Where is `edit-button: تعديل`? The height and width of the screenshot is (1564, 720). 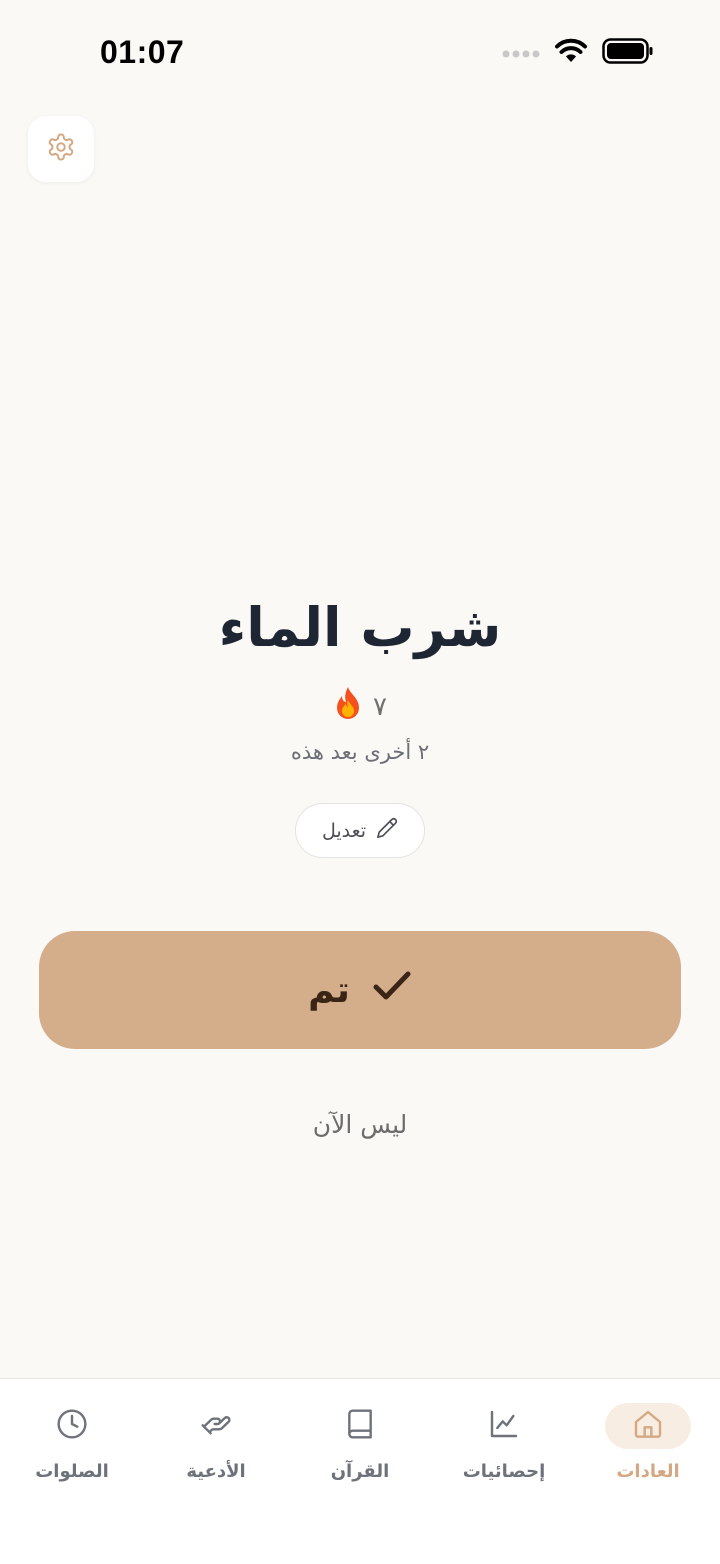
edit-button: تعديل is located at coordinates (360, 830).